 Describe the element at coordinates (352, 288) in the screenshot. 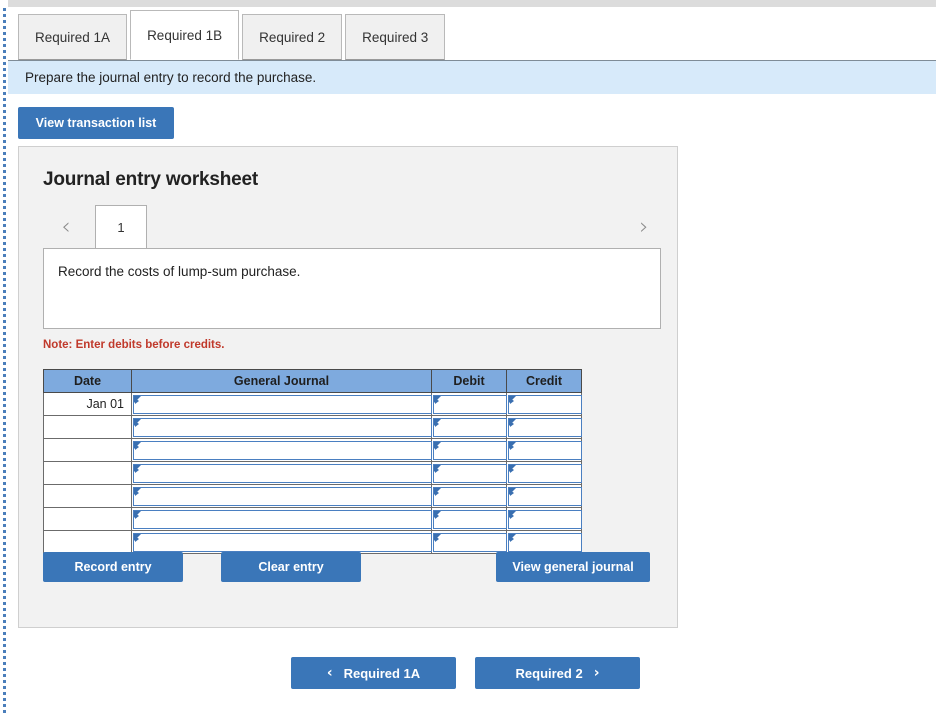

I see `worksheet-description: Record the costs of lump-sum purchase.` at that location.